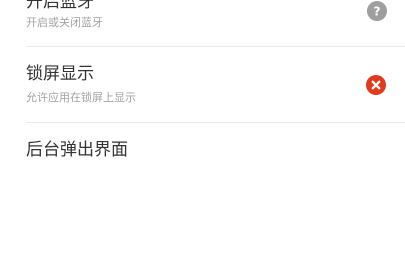 This screenshot has width=405, height=270. I want to click on permission-item-subtitle: 开启或关闭蓝牙, so click(64, 22).